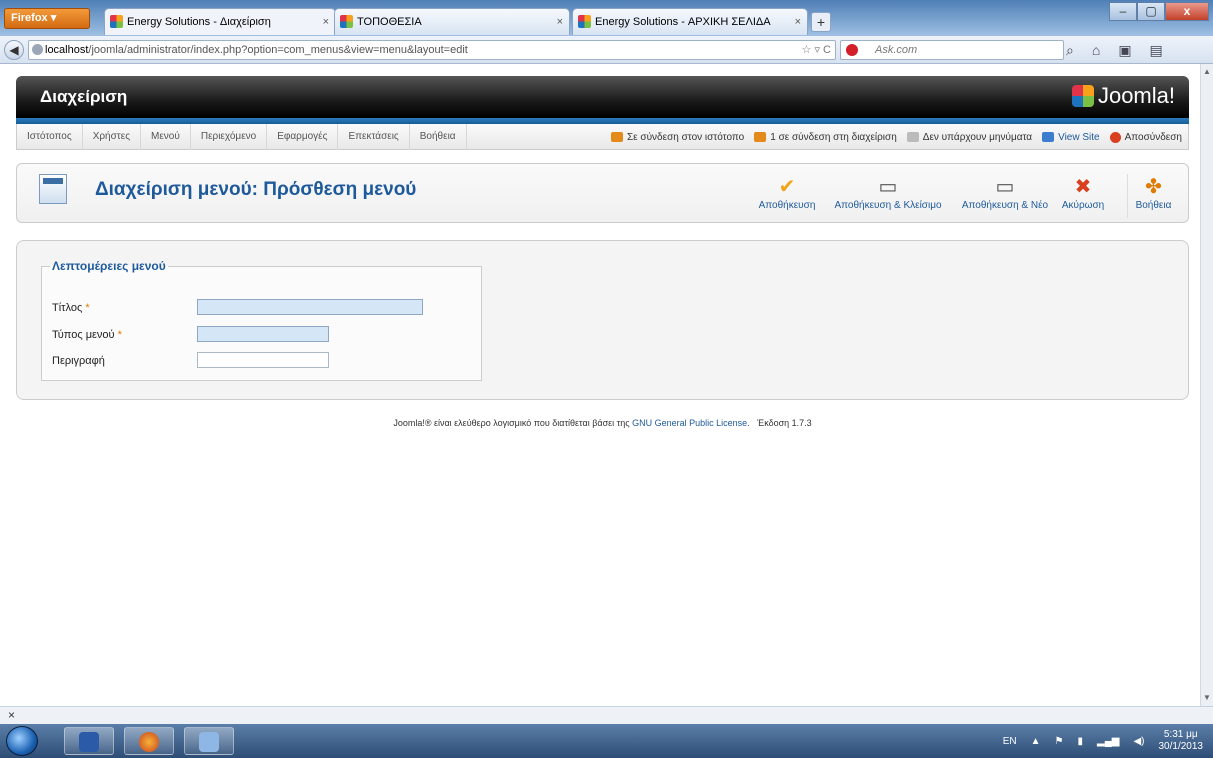 Image resolution: width=1213 pixels, height=758 pixels. Describe the element at coordinates (47, 18) in the screenshot. I see `firefox-menu-button: Firefox ▾` at that location.